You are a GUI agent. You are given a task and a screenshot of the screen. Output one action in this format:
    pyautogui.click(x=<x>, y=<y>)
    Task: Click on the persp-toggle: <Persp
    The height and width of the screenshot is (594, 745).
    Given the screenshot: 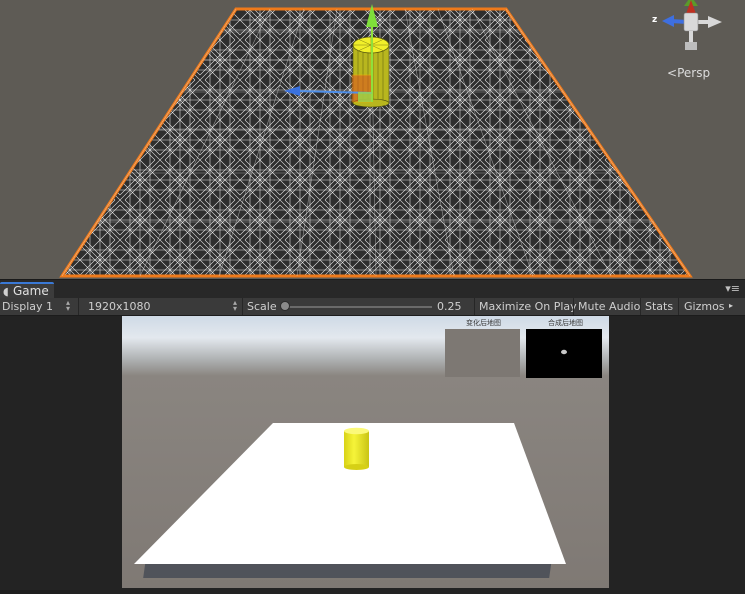 What is the action you would take?
    pyautogui.click(x=688, y=73)
    